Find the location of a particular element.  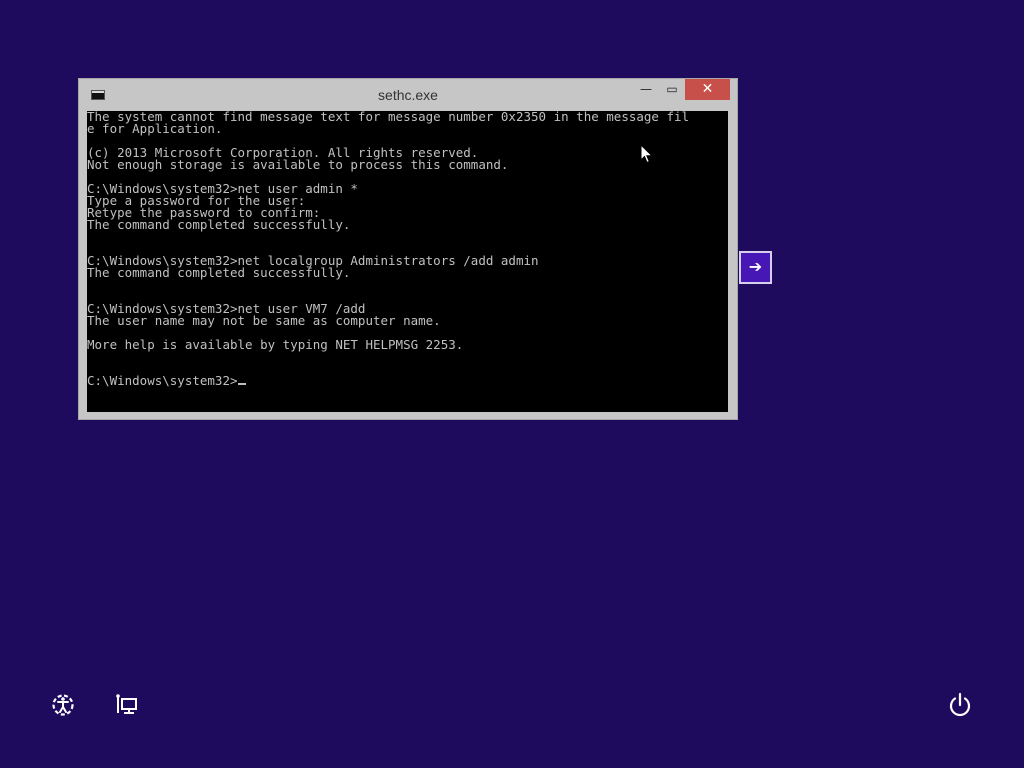

power-icon is located at coordinates (960, 704).